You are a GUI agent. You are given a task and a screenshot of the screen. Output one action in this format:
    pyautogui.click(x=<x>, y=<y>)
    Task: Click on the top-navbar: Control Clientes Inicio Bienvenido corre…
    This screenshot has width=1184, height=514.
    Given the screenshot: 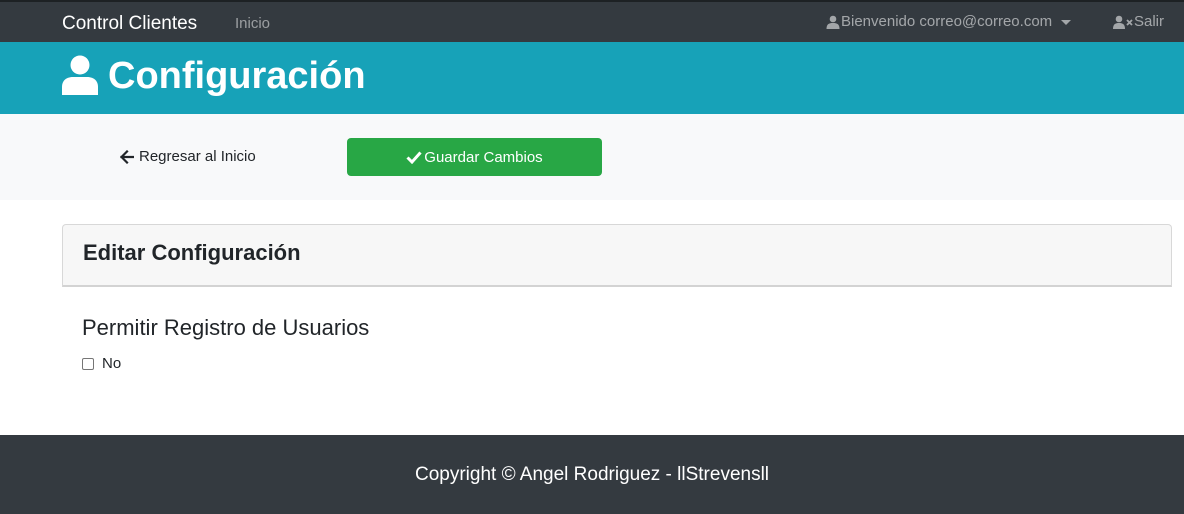 What is the action you would take?
    pyautogui.click(x=592, y=21)
    